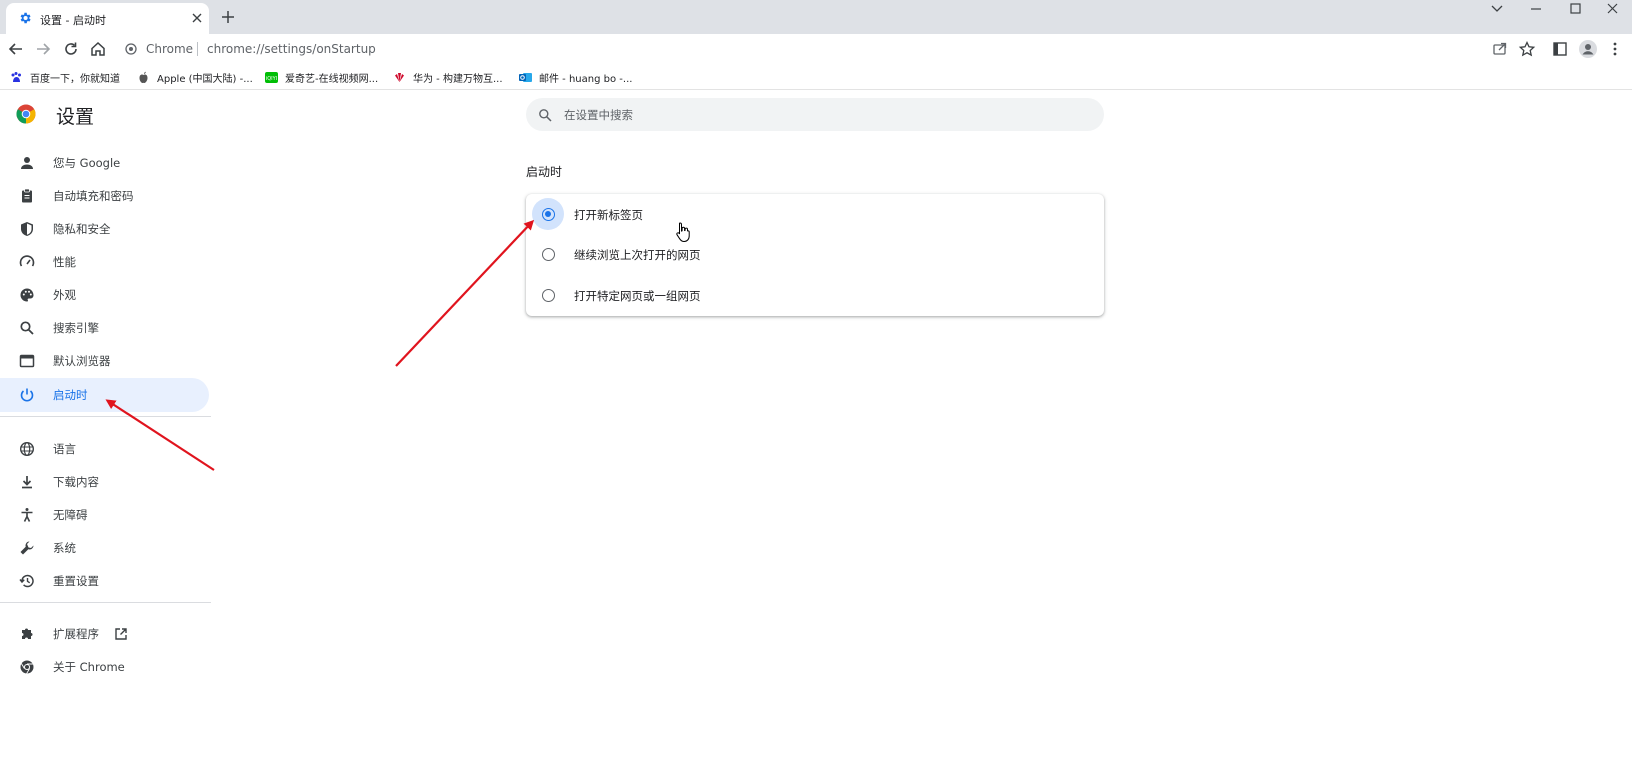 This screenshot has height=758, width=1632. Describe the element at coordinates (143, 77) in the screenshot. I see `apple-icon` at that location.